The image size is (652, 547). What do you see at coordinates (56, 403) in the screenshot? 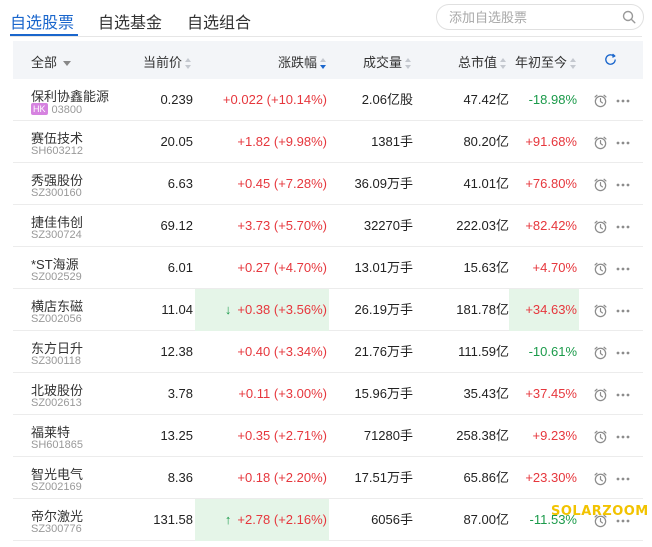
I see `stock-code: SZ002613` at bounding box center [56, 403].